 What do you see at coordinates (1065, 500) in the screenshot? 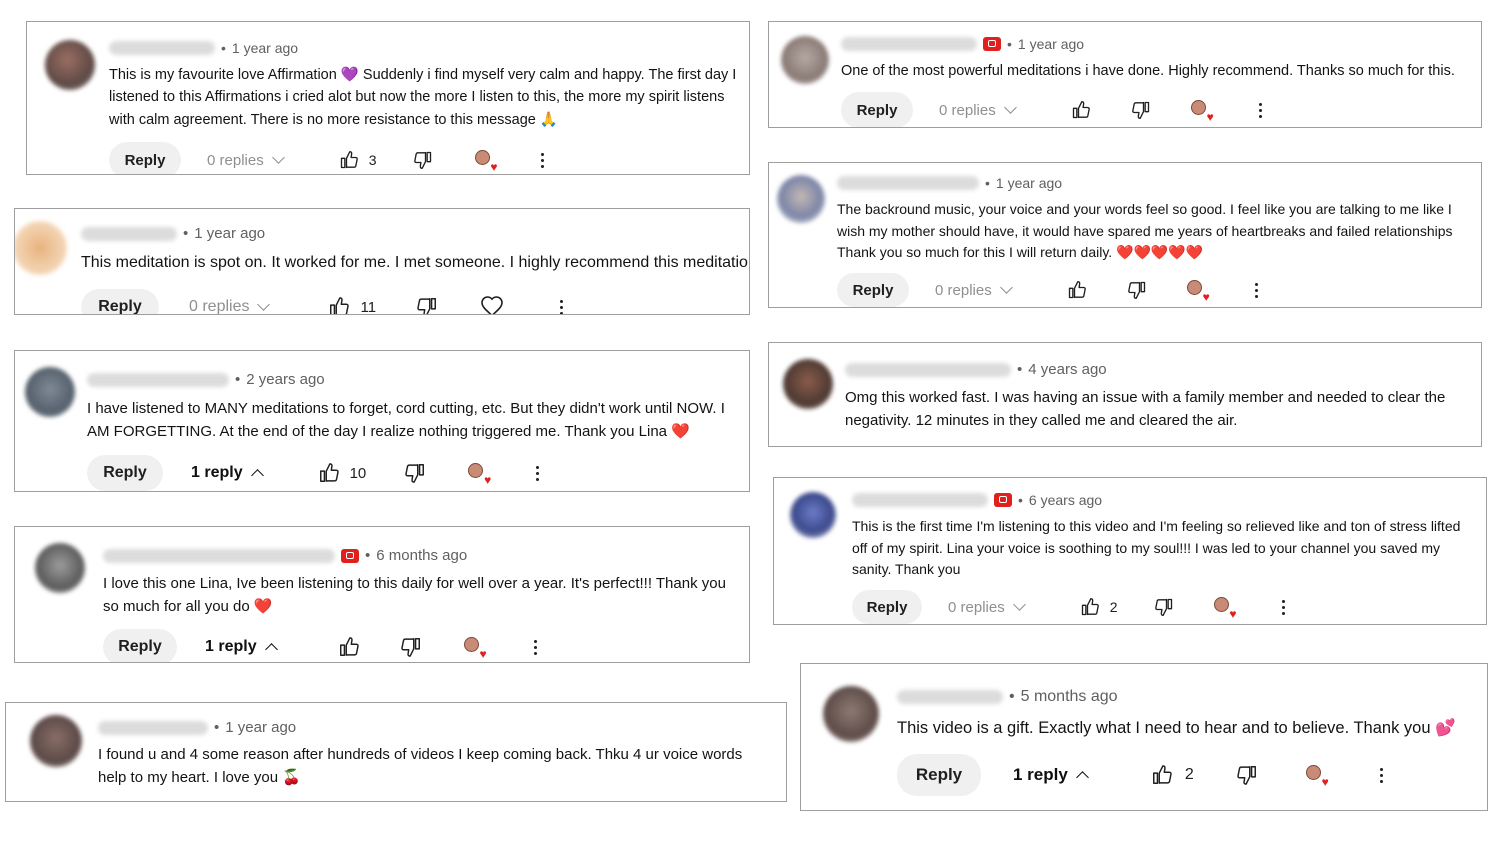
I see `timestamp: 6 years ago` at bounding box center [1065, 500].